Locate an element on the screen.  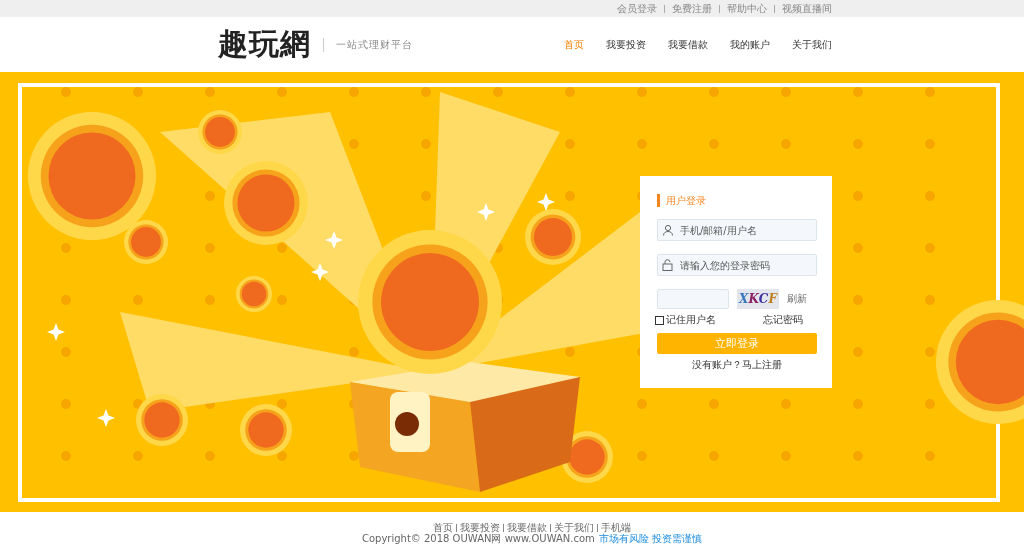
footer-link: 我要借款 is located at coordinates (527, 527).